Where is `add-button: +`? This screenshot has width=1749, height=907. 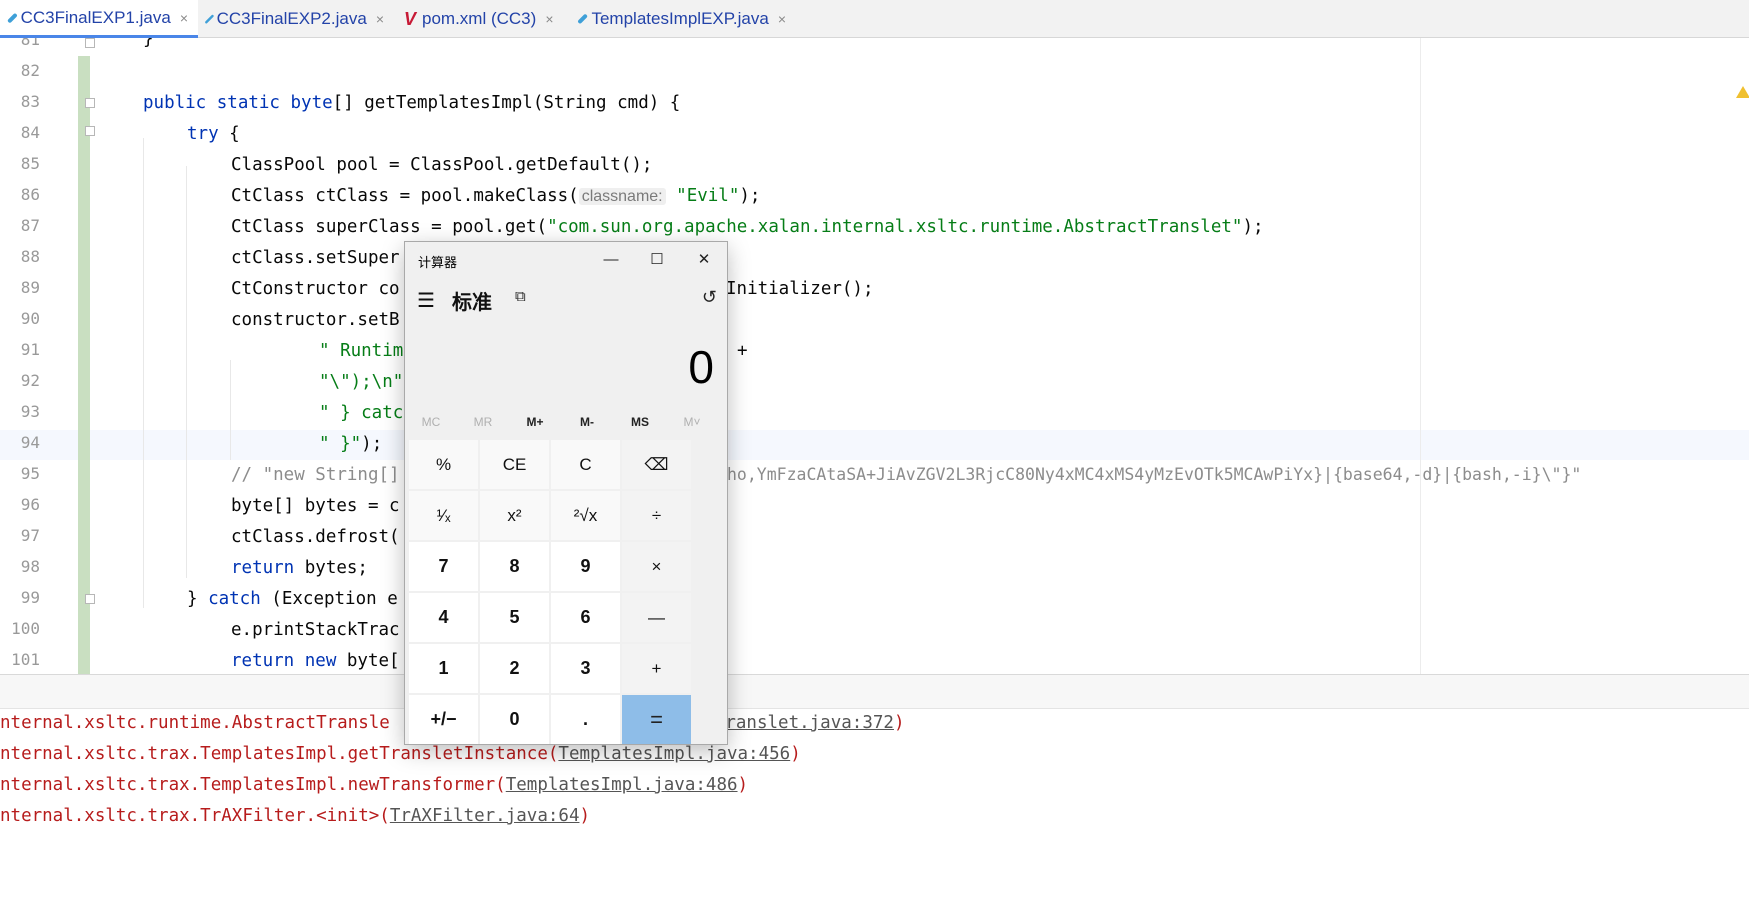 add-button: + is located at coordinates (656, 668).